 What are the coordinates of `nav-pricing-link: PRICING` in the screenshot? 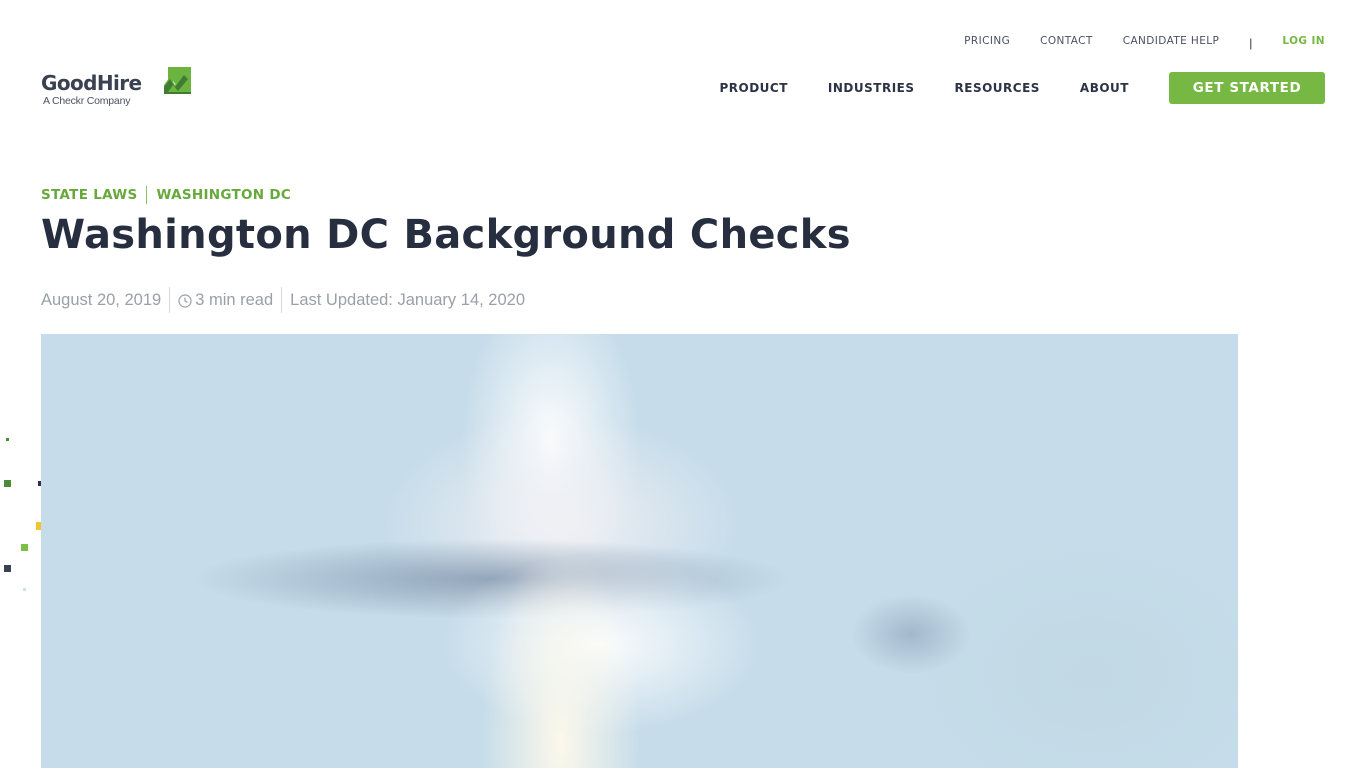 It's located at (987, 41).